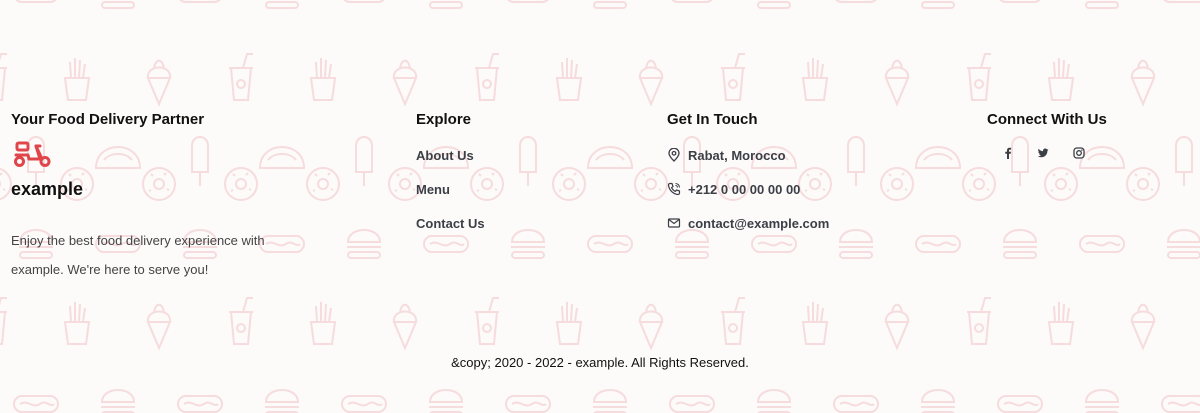 This screenshot has width=1200, height=413. I want to click on social-heading: Connect With Us, so click(1047, 119).